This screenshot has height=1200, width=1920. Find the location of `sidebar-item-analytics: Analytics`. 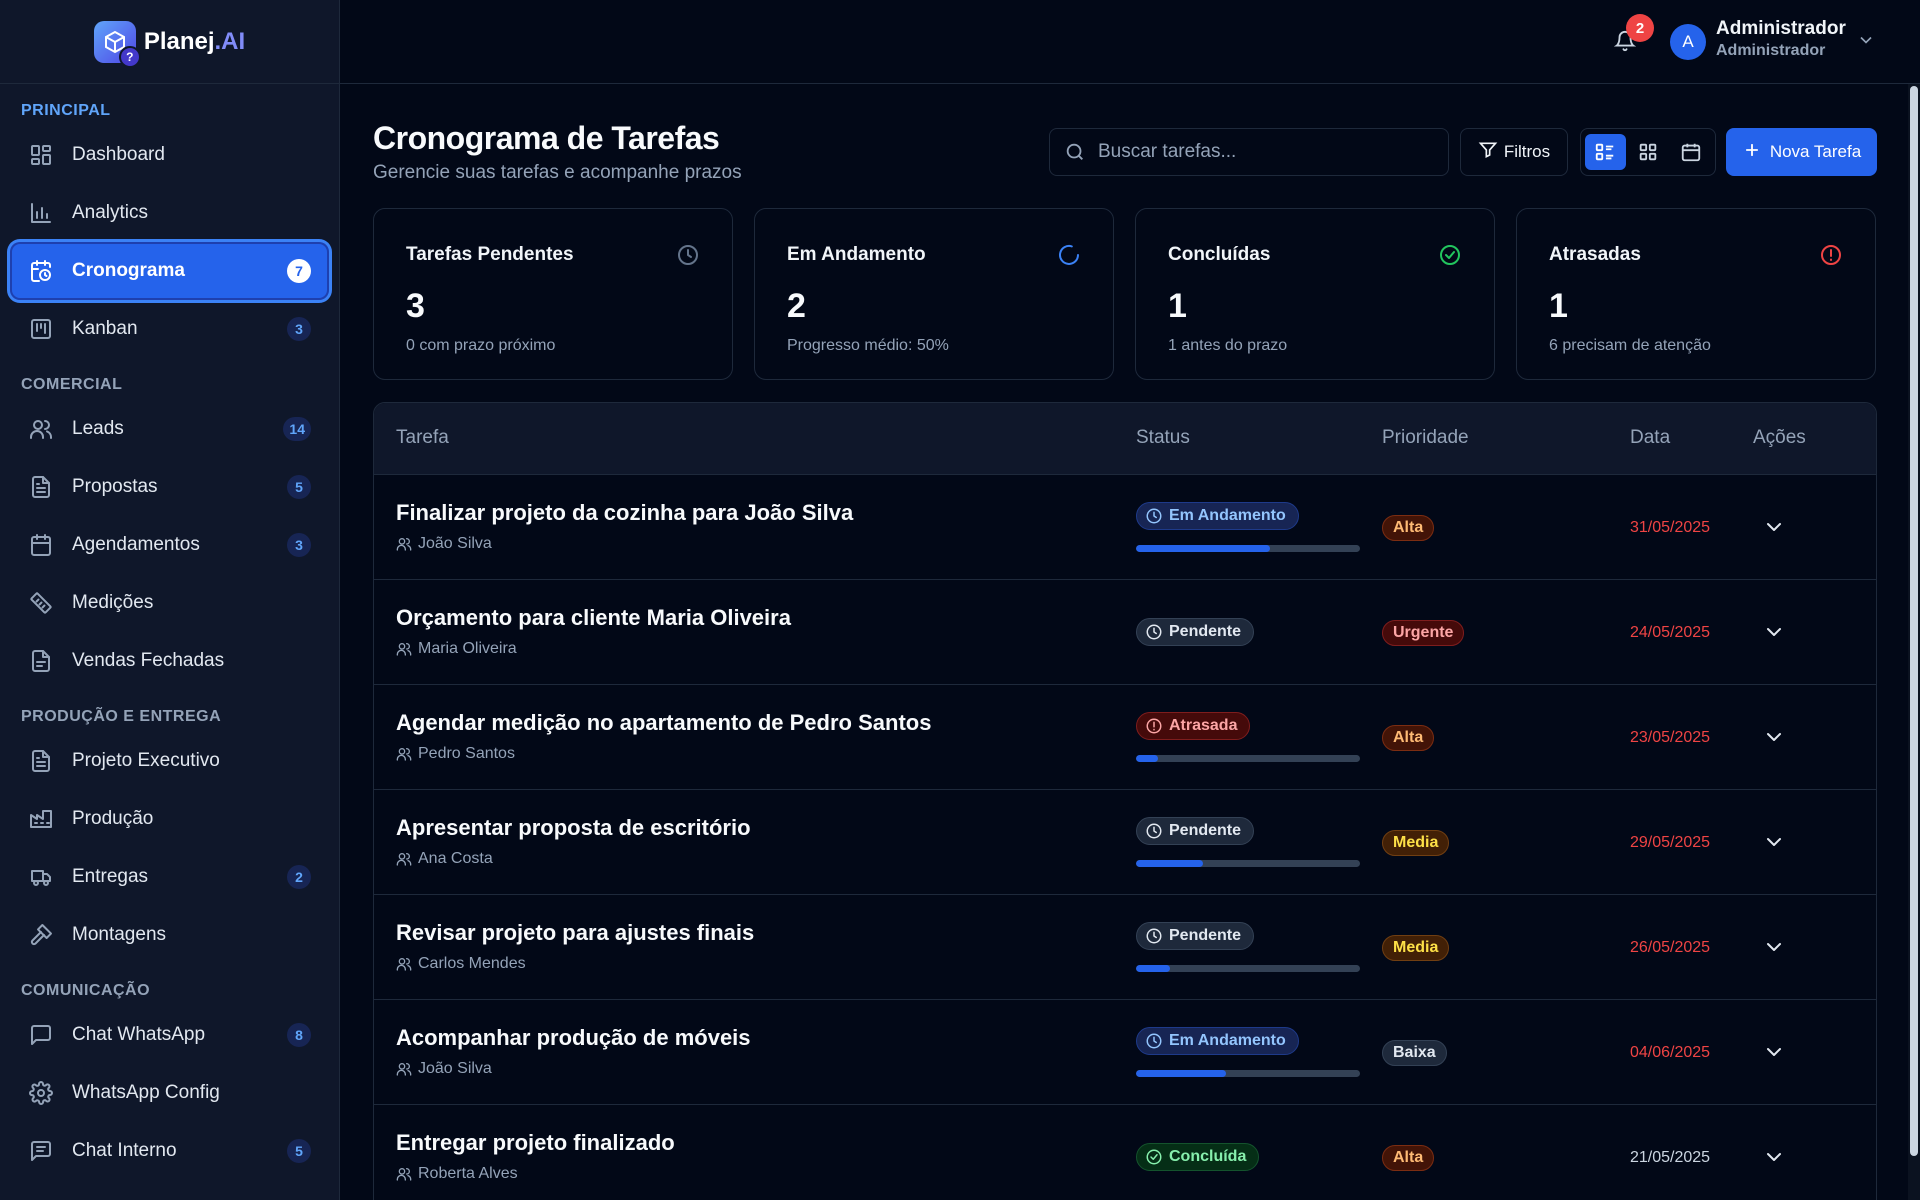

sidebar-item-analytics: Analytics is located at coordinates (169, 213).